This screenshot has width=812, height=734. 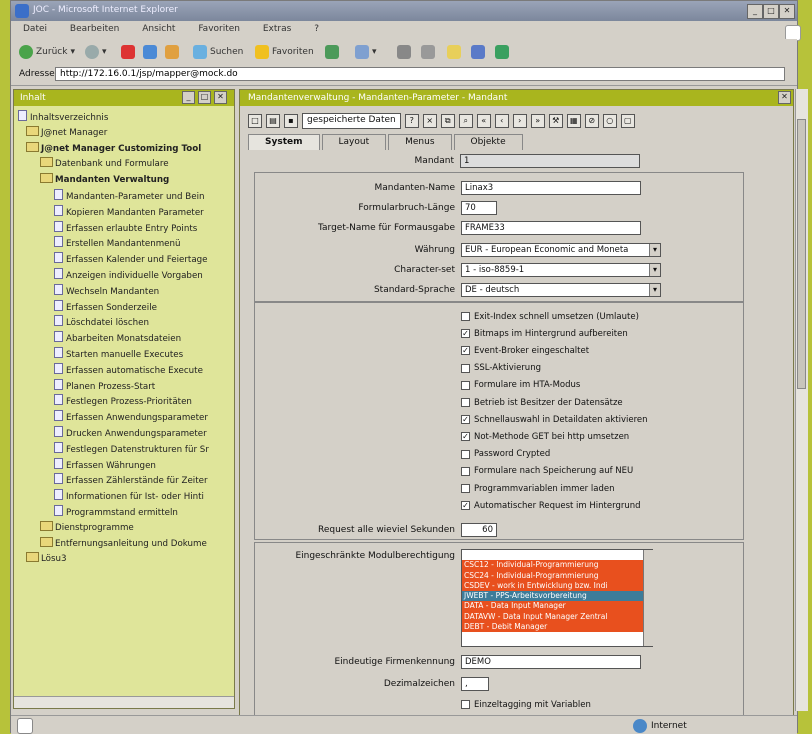 I want to click on close-button: ✕, so click(x=787, y=11).